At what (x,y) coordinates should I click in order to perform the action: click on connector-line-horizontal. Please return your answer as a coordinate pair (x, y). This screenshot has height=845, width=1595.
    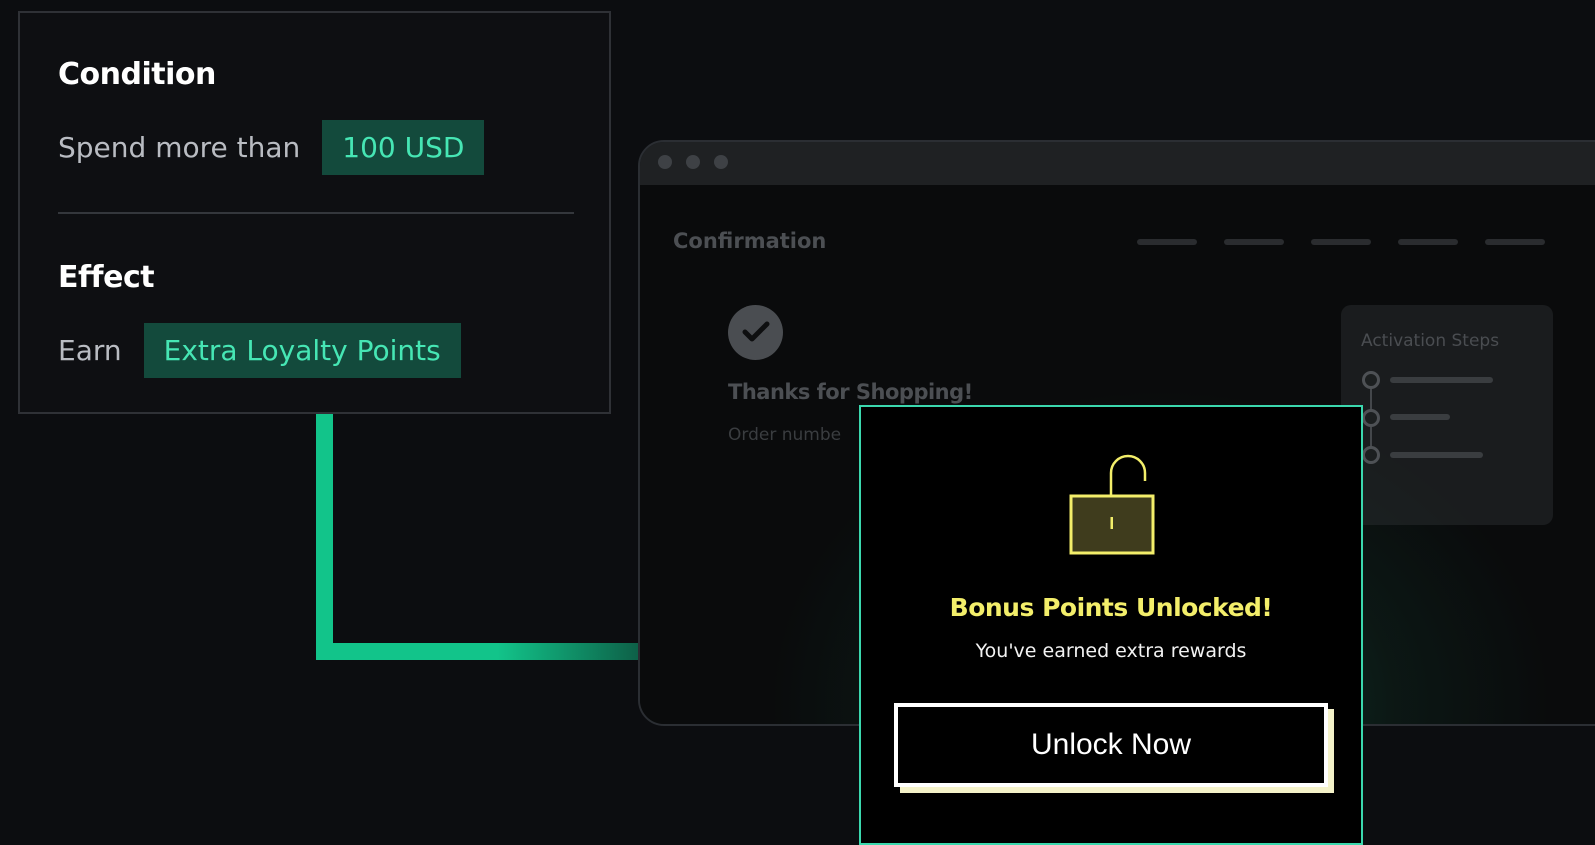
    Looking at the image, I should click on (481, 651).